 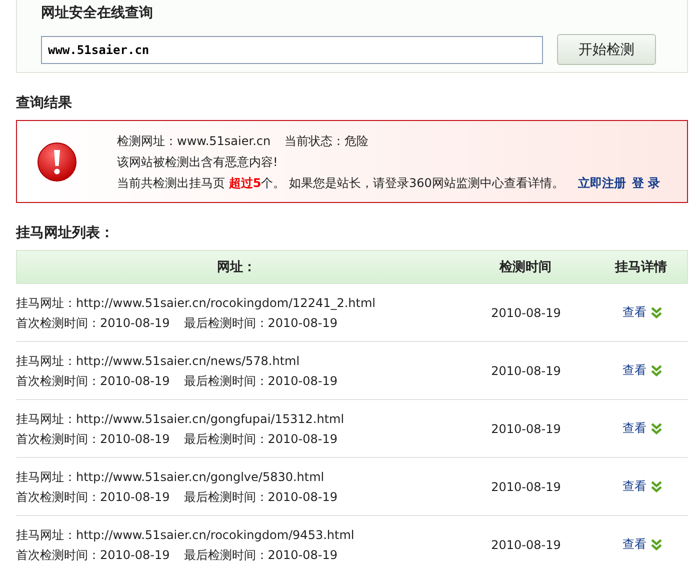 I want to click on column-header: 检测时间, so click(x=525, y=267).